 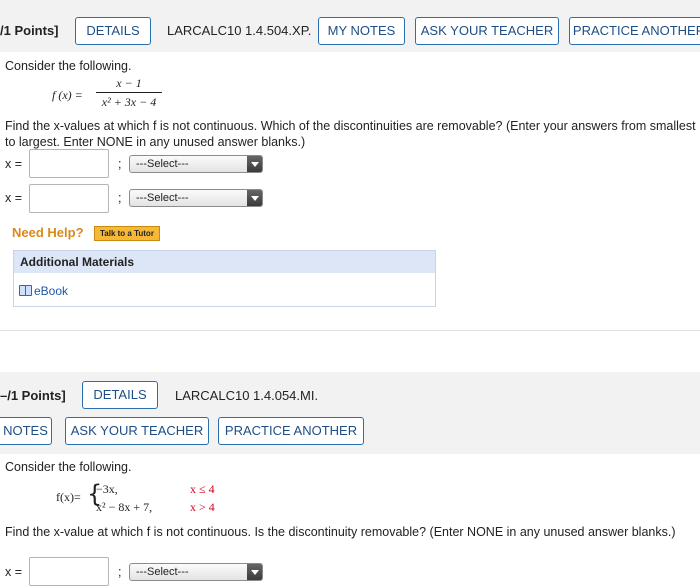 What do you see at coordinates (239, 30) in the screenshot?
I see `problem1-code: LARCALC10 1.4.504.XP.` at bounding box center [239, 30].